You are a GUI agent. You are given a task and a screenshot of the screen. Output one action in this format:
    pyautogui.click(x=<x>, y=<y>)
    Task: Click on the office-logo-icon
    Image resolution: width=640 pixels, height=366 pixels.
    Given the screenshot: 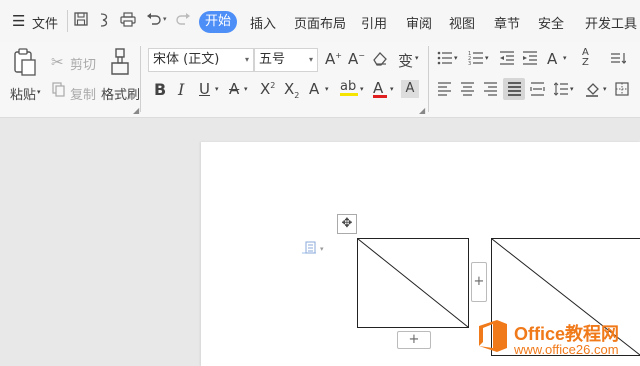 What is the action you would take?
    pyautogui.click(x=493, y=338)
    